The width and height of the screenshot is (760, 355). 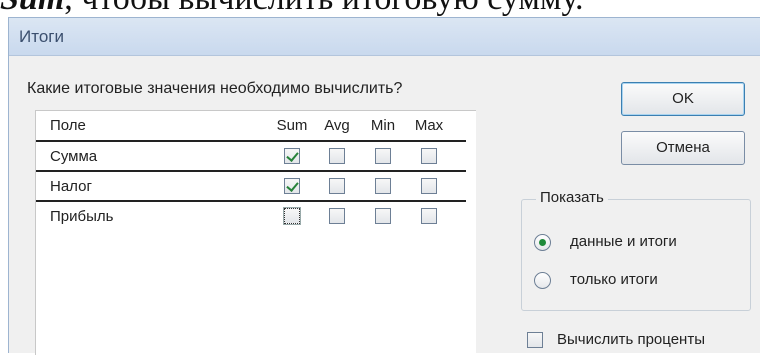 What do you see at coordinates (251, 185) in the screenshot?
I see `table-row: Налог` at bounding box center [251, 185].